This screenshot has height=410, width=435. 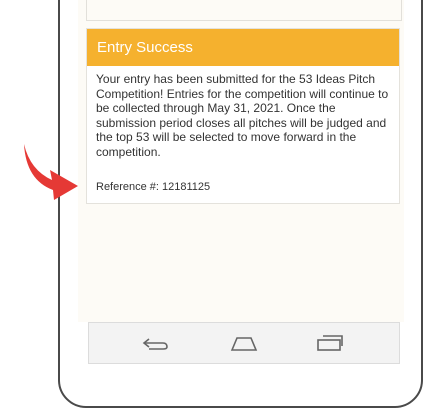 I want to click on back-icon, so click(x=156, y=343).